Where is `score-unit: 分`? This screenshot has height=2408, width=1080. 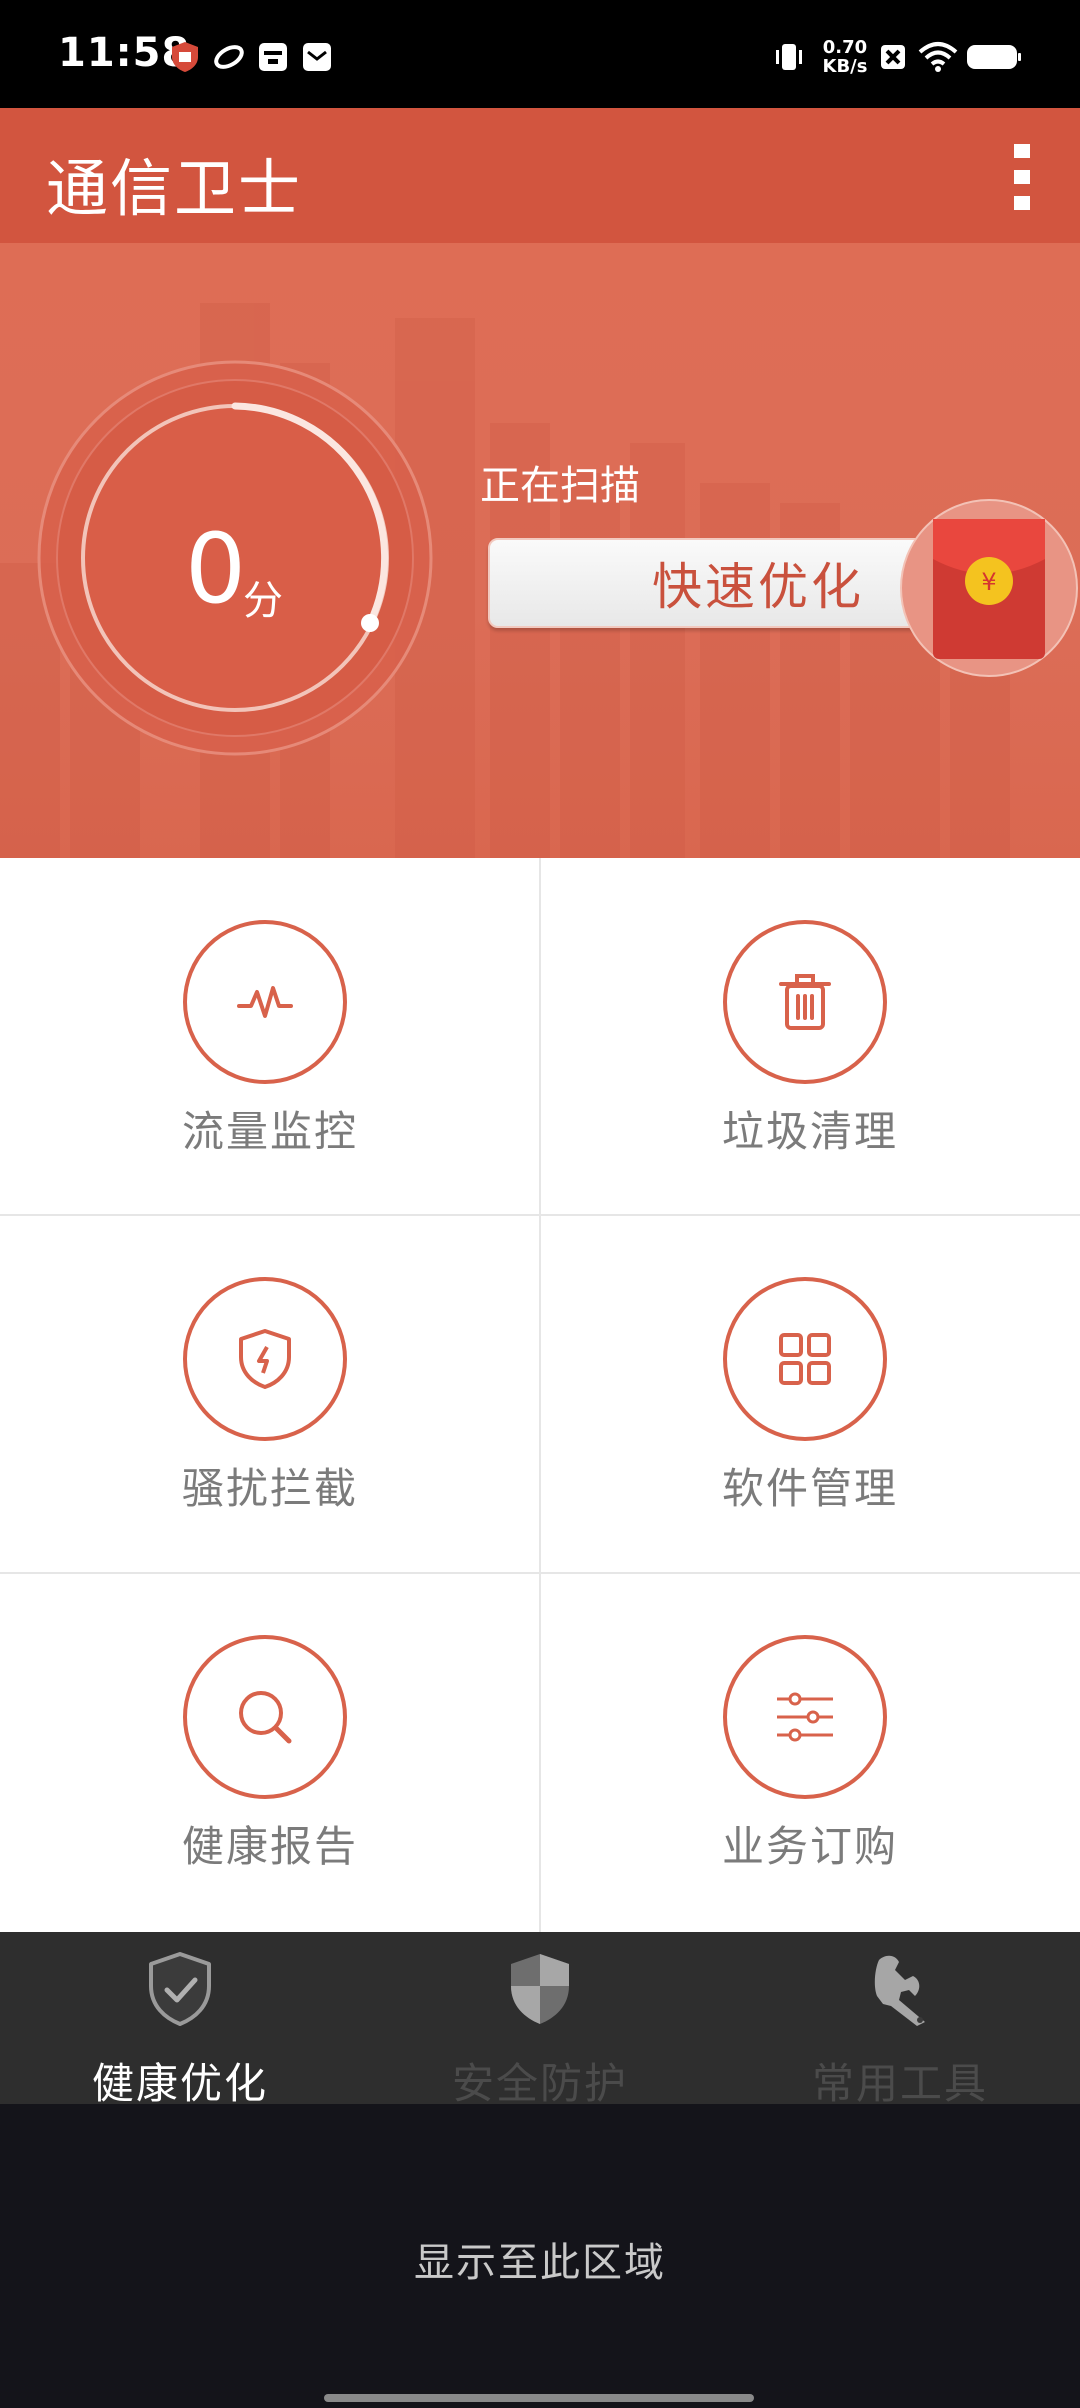 score-unit: 分 is located at coordinates (263, 601).